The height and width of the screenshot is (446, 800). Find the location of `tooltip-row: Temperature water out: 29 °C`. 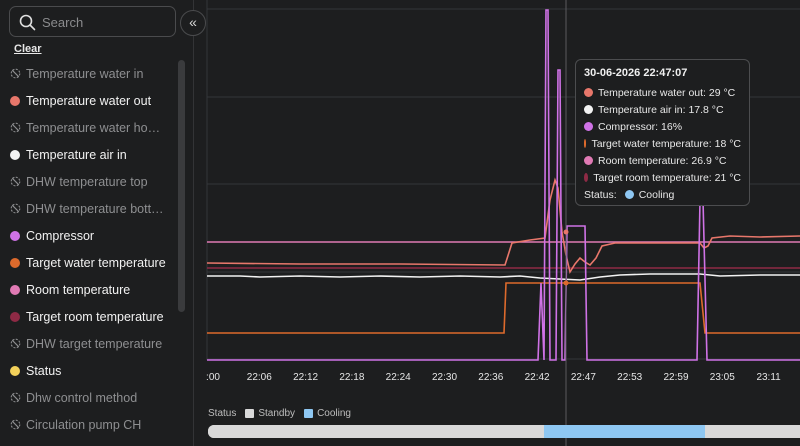

tooltip-row: Temperature water out: 29 °C is located at coordinates (662, 92).